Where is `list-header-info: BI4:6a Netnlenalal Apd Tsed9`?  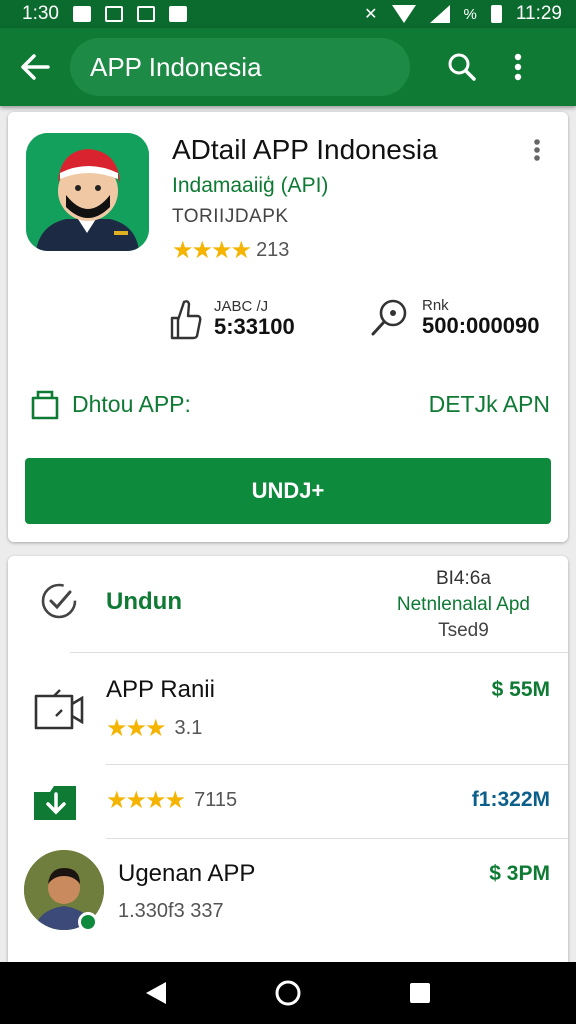
list-header-info: BI4:6a Netnlenalal Apd Tsed9 is located at coordinates (463, 605).